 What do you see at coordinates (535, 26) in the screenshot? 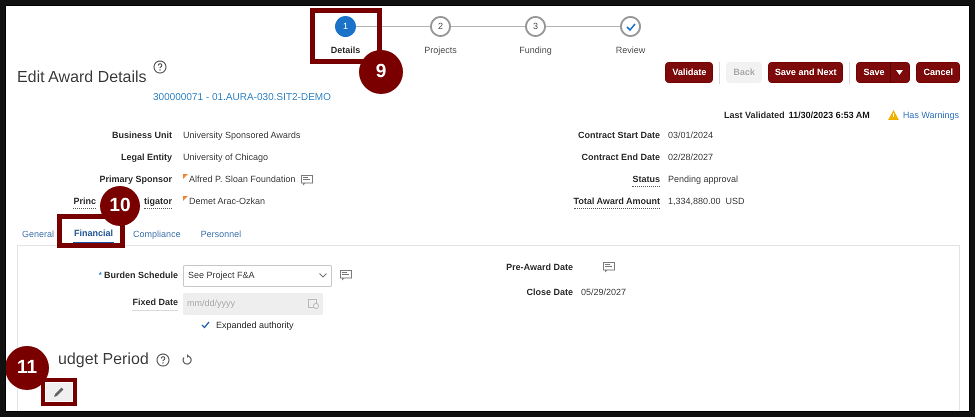
I see `step-marker: 3` at bounding box center [535, 26].